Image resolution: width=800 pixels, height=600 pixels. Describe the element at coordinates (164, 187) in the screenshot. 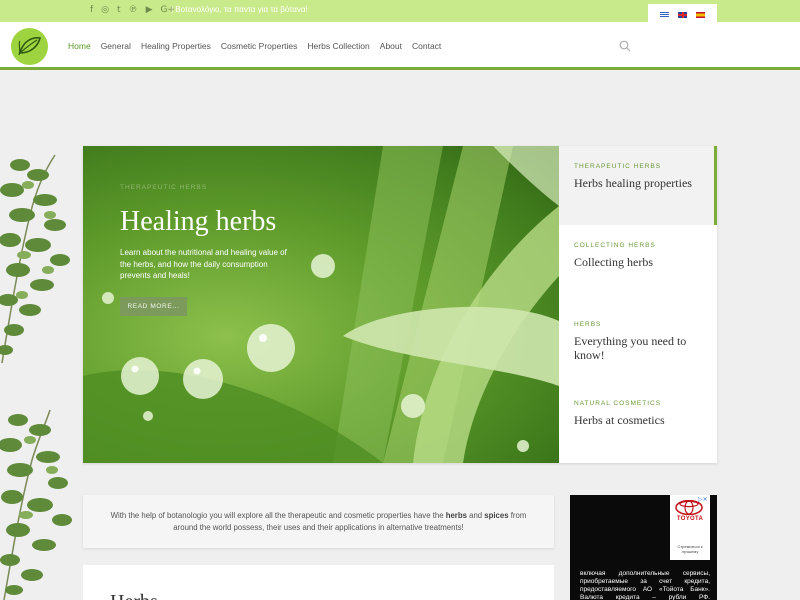

I see `hero-kicker: THERAPEUTIC HERBS` at that location.